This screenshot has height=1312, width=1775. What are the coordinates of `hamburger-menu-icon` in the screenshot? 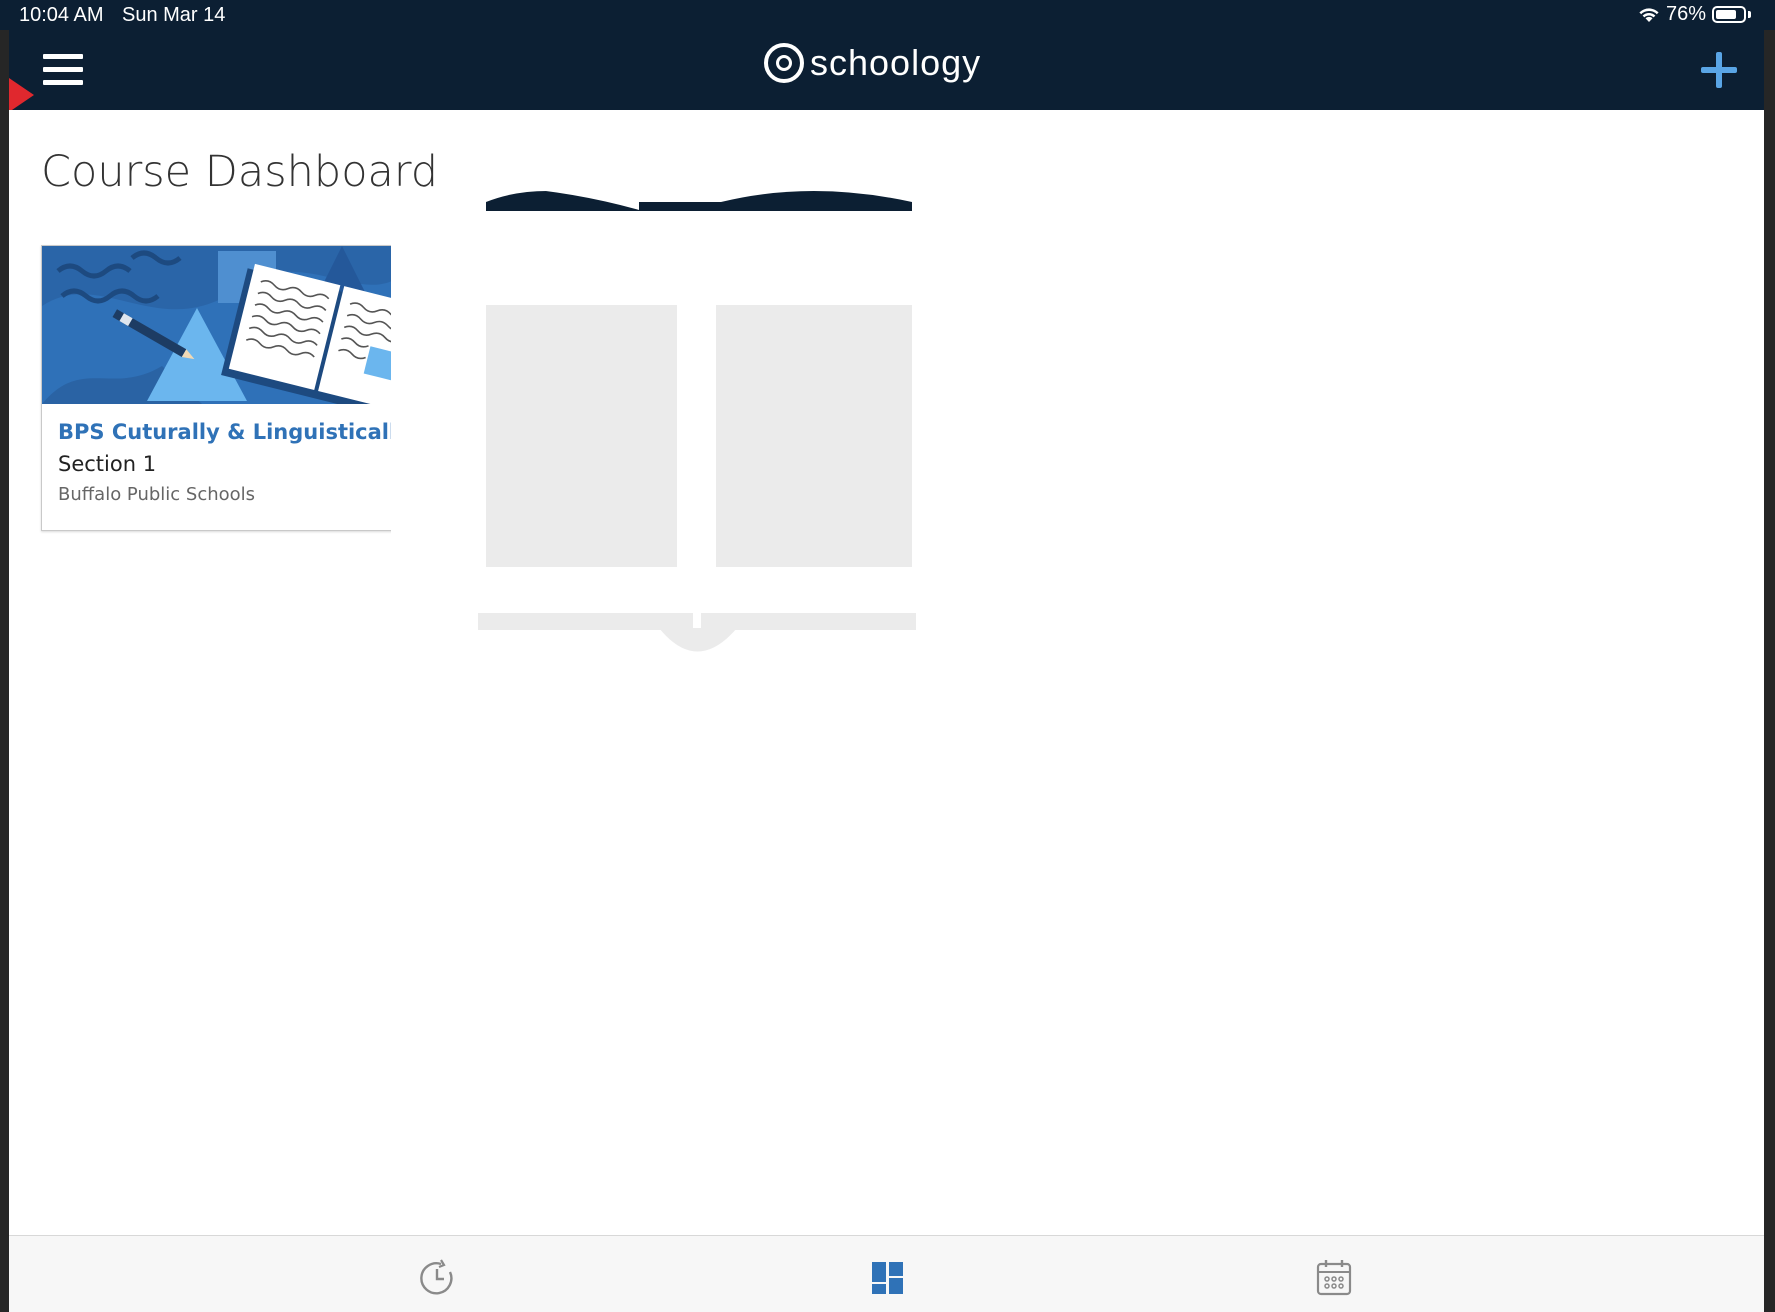 It's located at (63, 70).